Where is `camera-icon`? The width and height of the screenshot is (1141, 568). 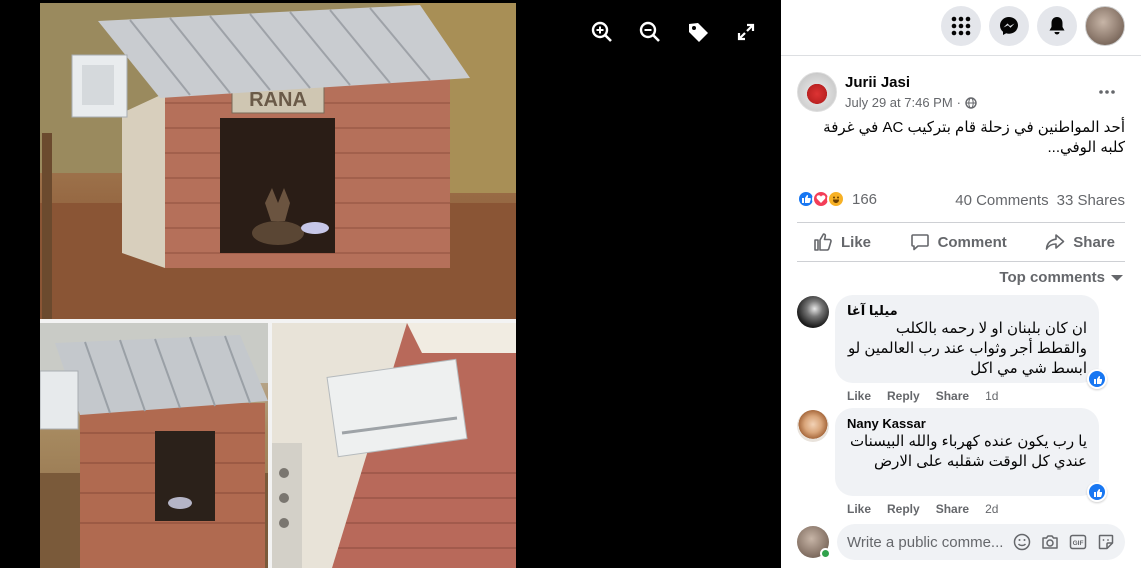
camera-icon is located at coordinates (1050, 542).